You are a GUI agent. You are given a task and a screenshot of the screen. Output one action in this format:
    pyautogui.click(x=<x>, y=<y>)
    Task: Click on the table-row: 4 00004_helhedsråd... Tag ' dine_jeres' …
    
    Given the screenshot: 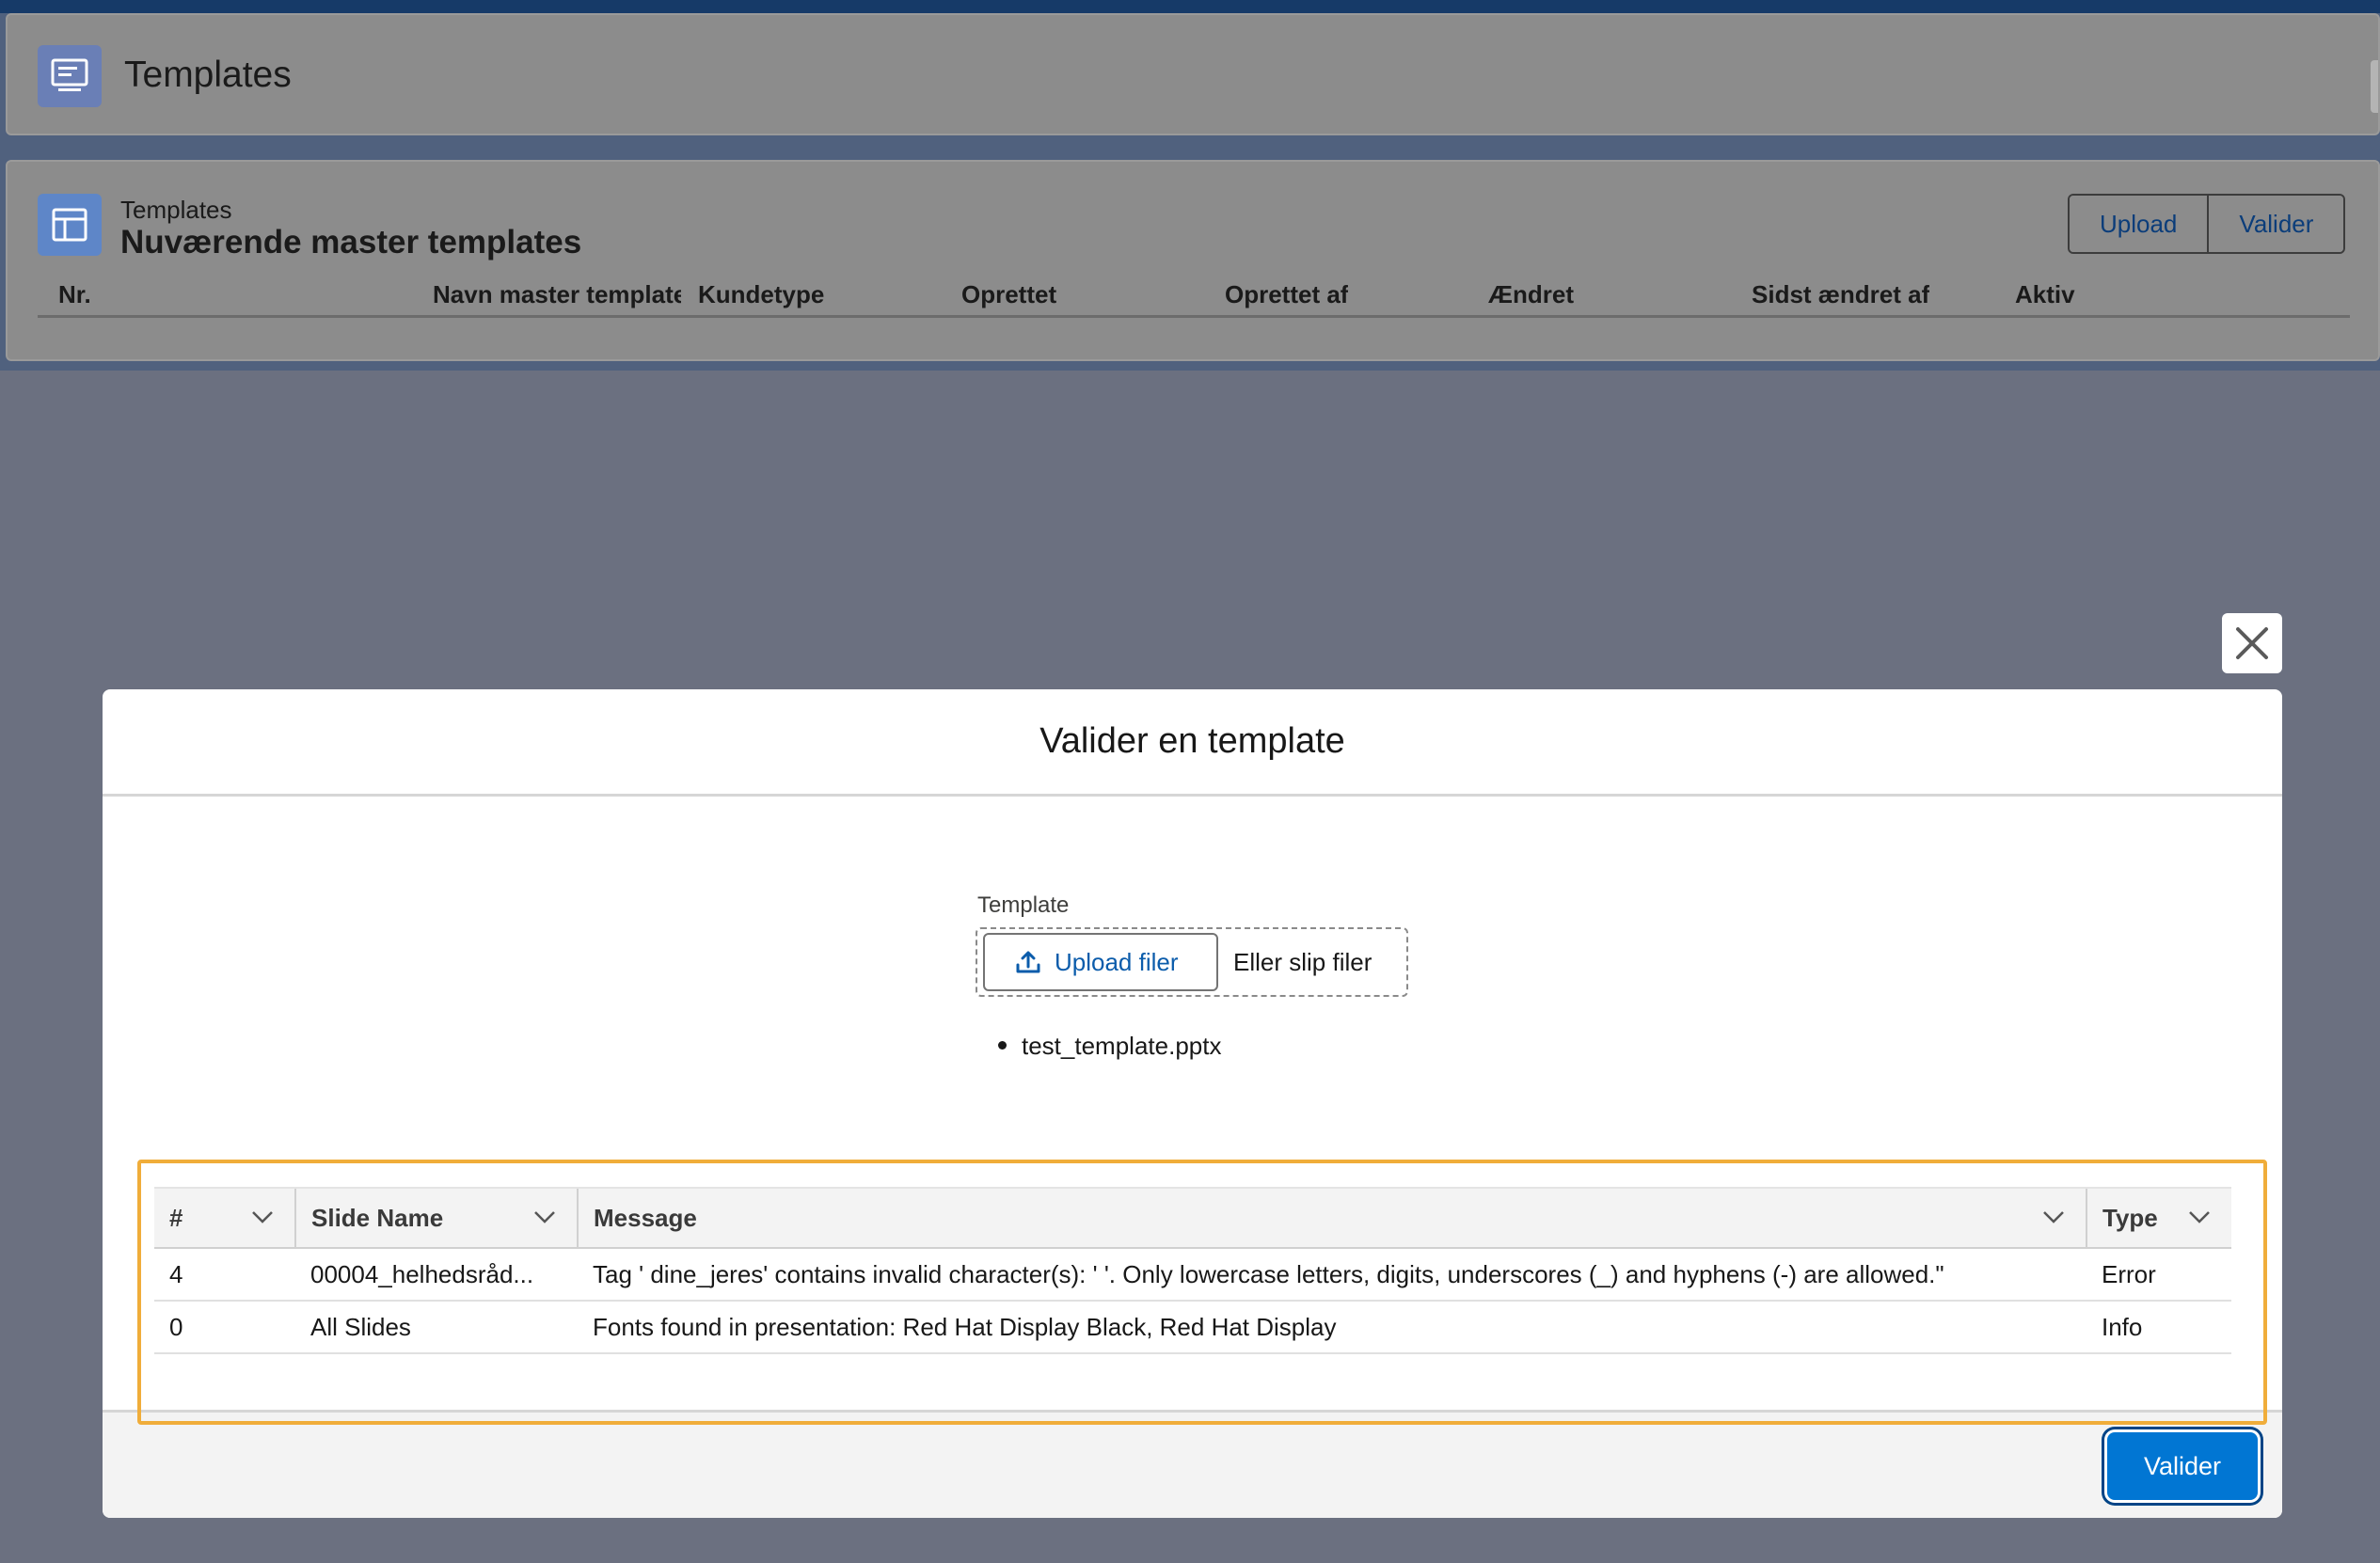 What is the action you would take?
    pyautogui.click(x=1192, y=1275)
    